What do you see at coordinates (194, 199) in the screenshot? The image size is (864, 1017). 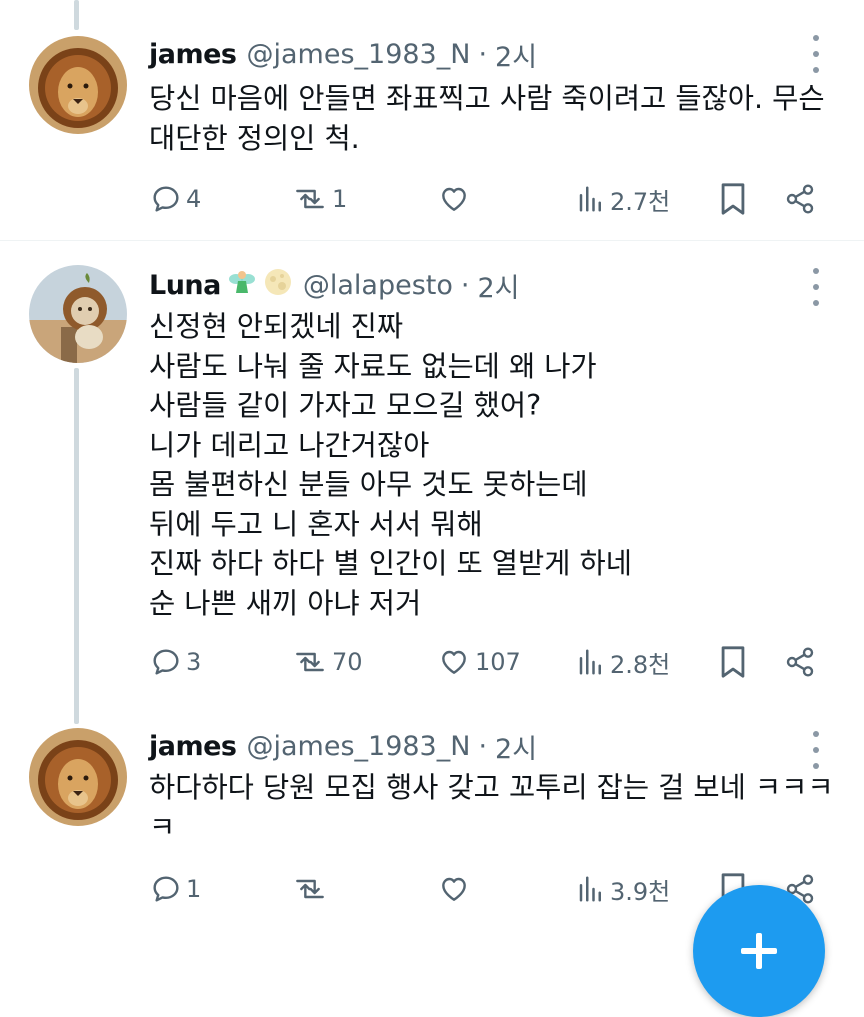 I see `reply-count: 4` at bounding box center [194, 199].